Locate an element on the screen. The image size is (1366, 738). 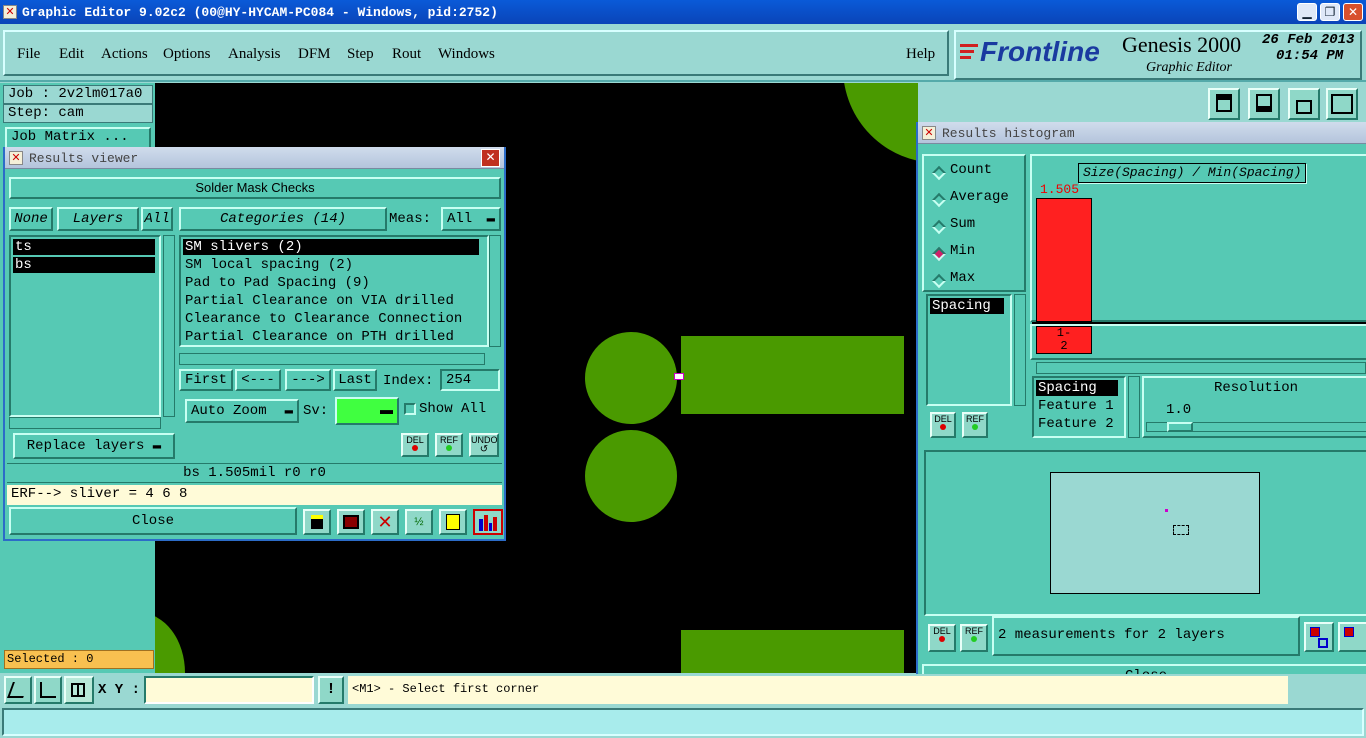
layers-list: ts bs is located at coordinates (85, 326).